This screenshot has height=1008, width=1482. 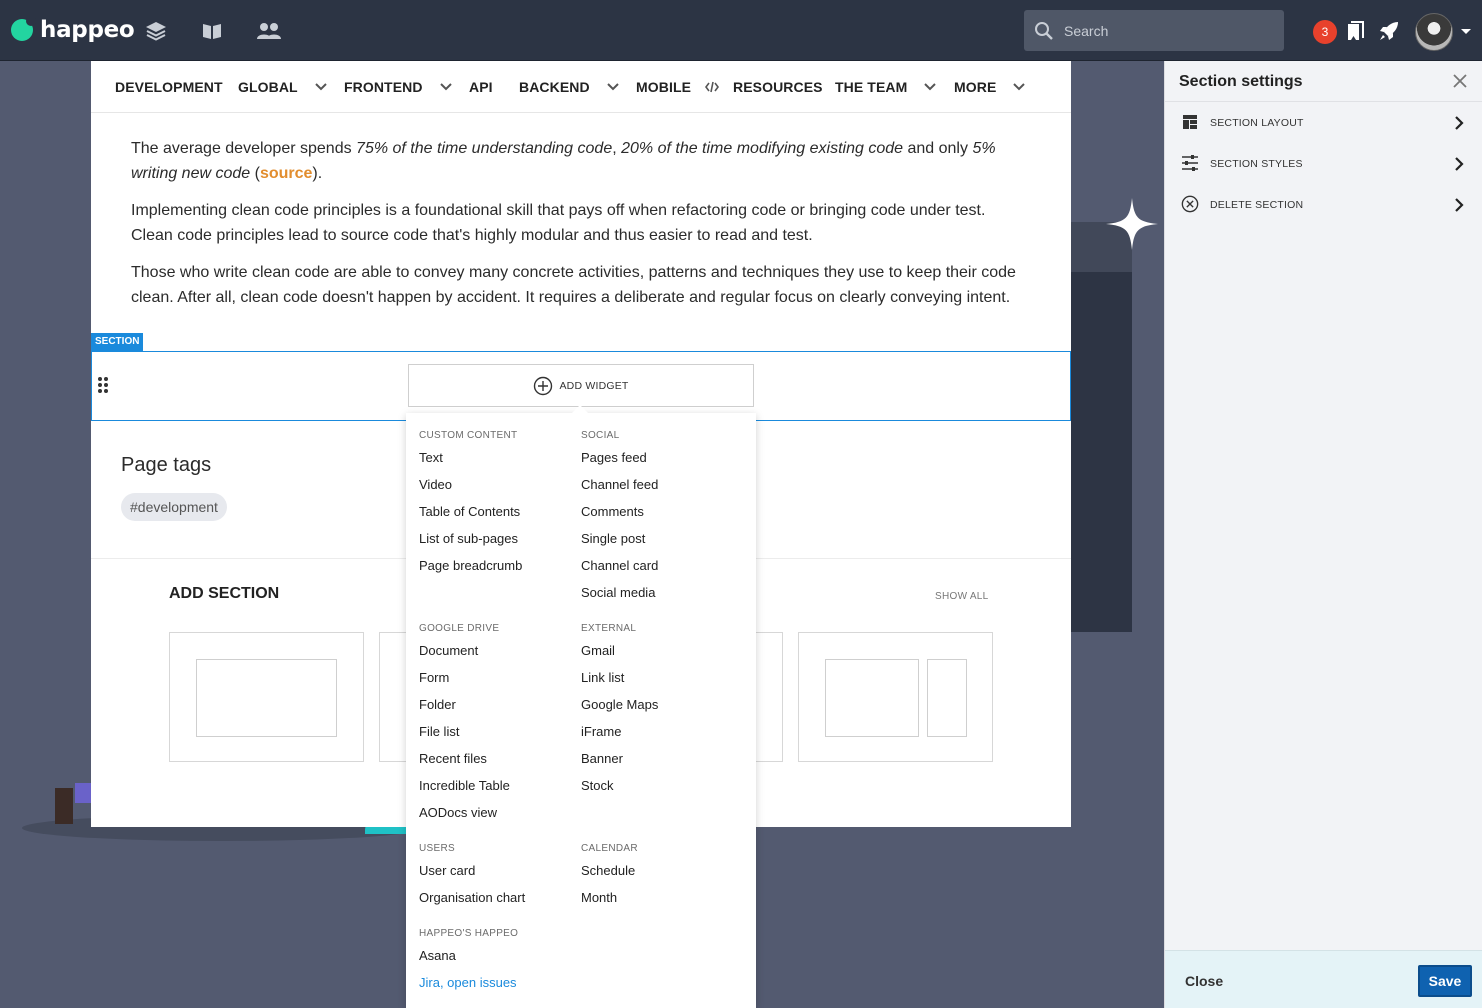 What do you see at coordinates (499, 788) in the screenshot?
I see `menu-item-incredible-table: Incredible Table` at bounding box center [499, 788].